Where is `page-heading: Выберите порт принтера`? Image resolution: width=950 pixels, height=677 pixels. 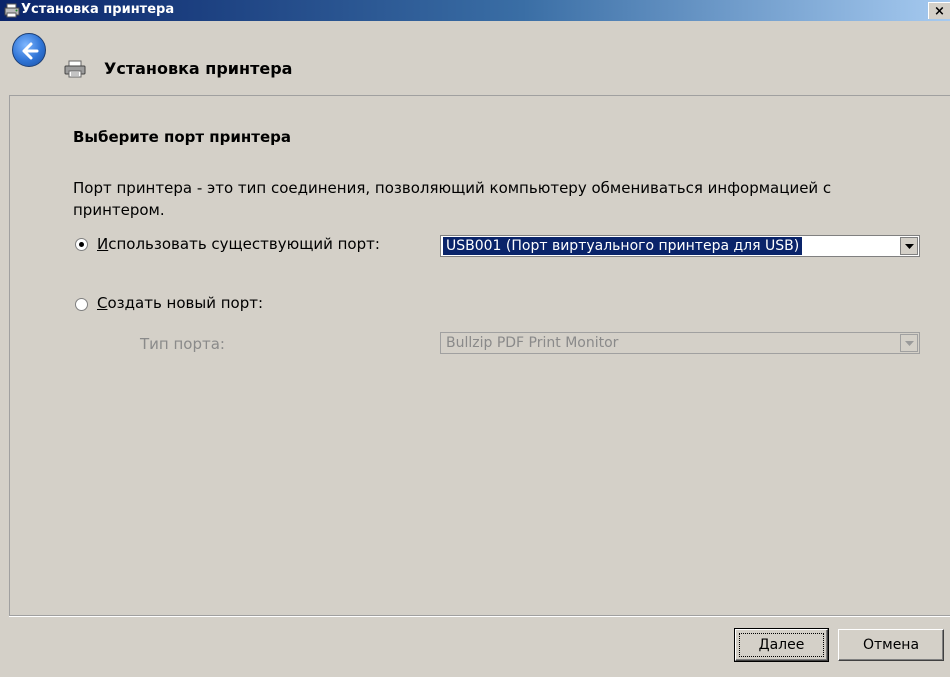
page-heading: Выберите порт принтера is located at coordinates (182, 137).